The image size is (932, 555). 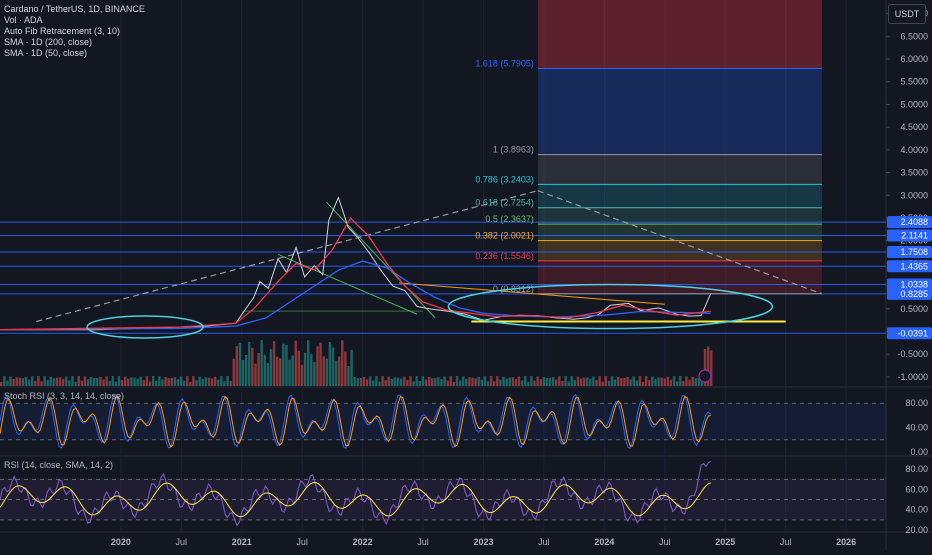 I want to click on stoch-axis-label: 40.00, so click(x=916, y=428).